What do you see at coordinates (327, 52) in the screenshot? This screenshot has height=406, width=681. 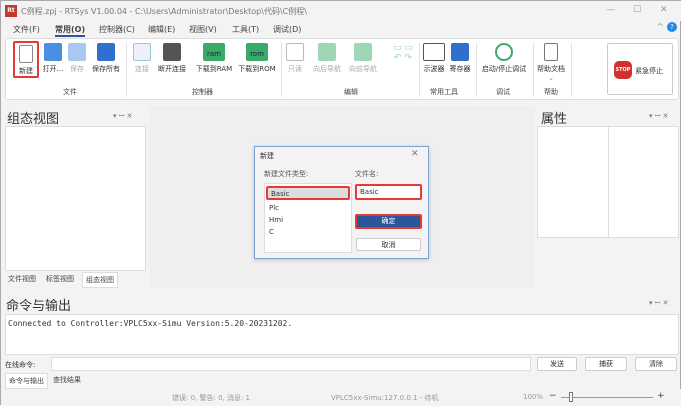 I see `arrow-left-icon` at bounding box center [327, 52].